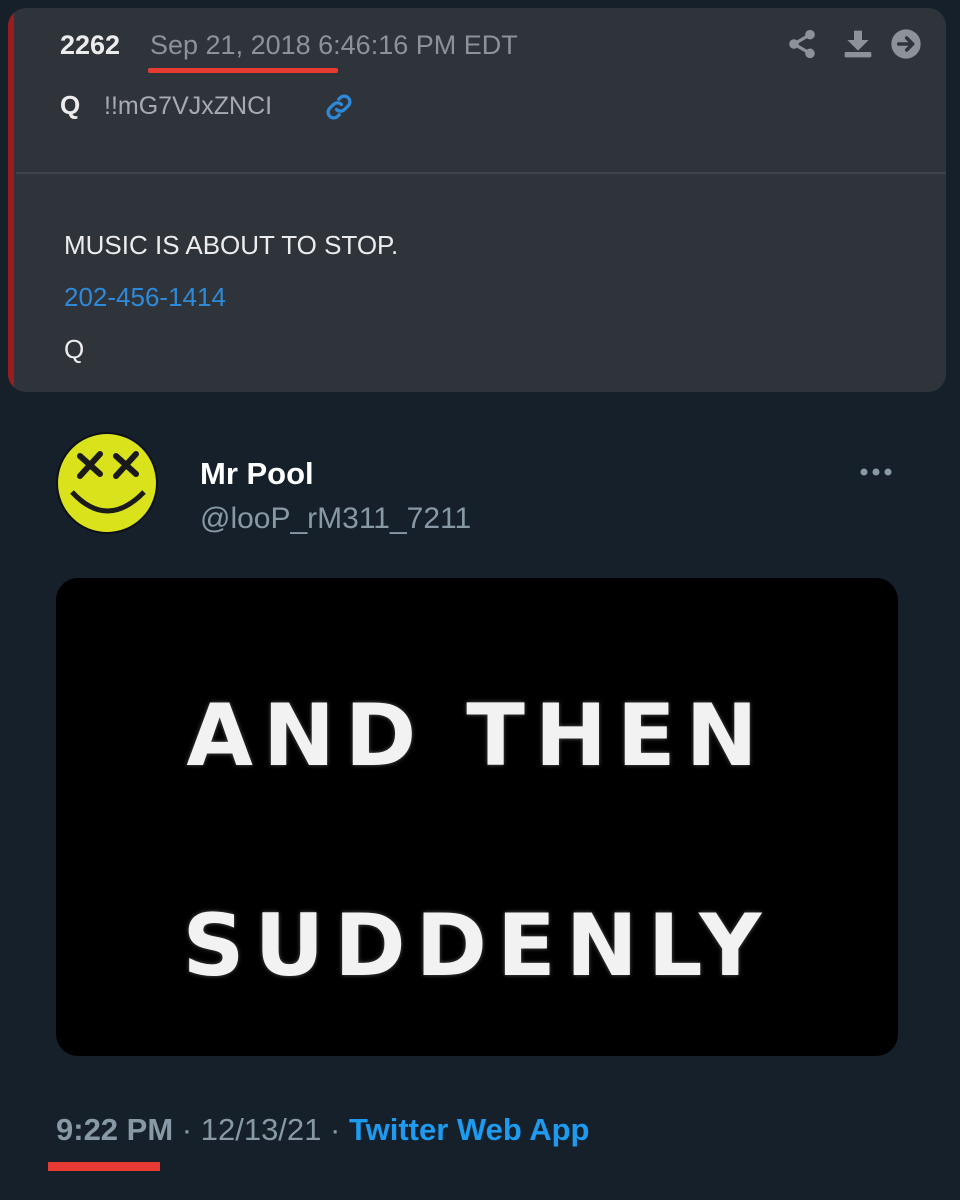 Image resolution: width=960 pixels, height=1200 pixels. What do you see at coordinates (114, 1129) in the screenshot?
I see `tweet-time: 9:22 PM` at bounding box center [114, 1129].